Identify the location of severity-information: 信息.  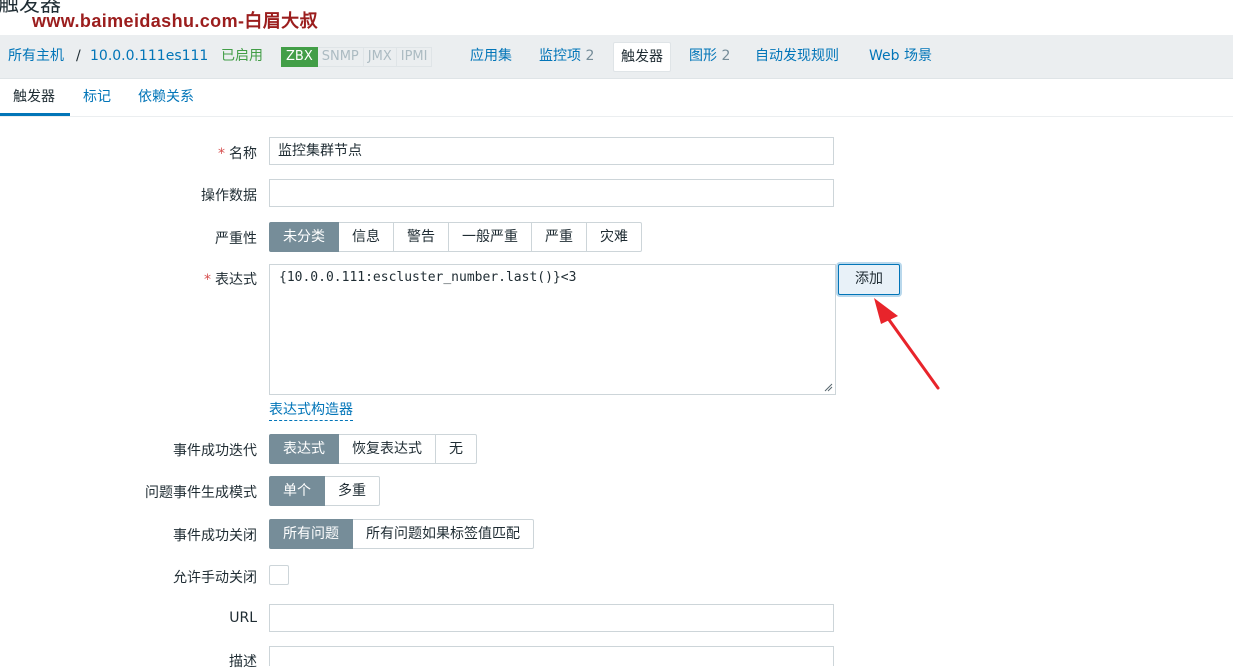
(366, 237).